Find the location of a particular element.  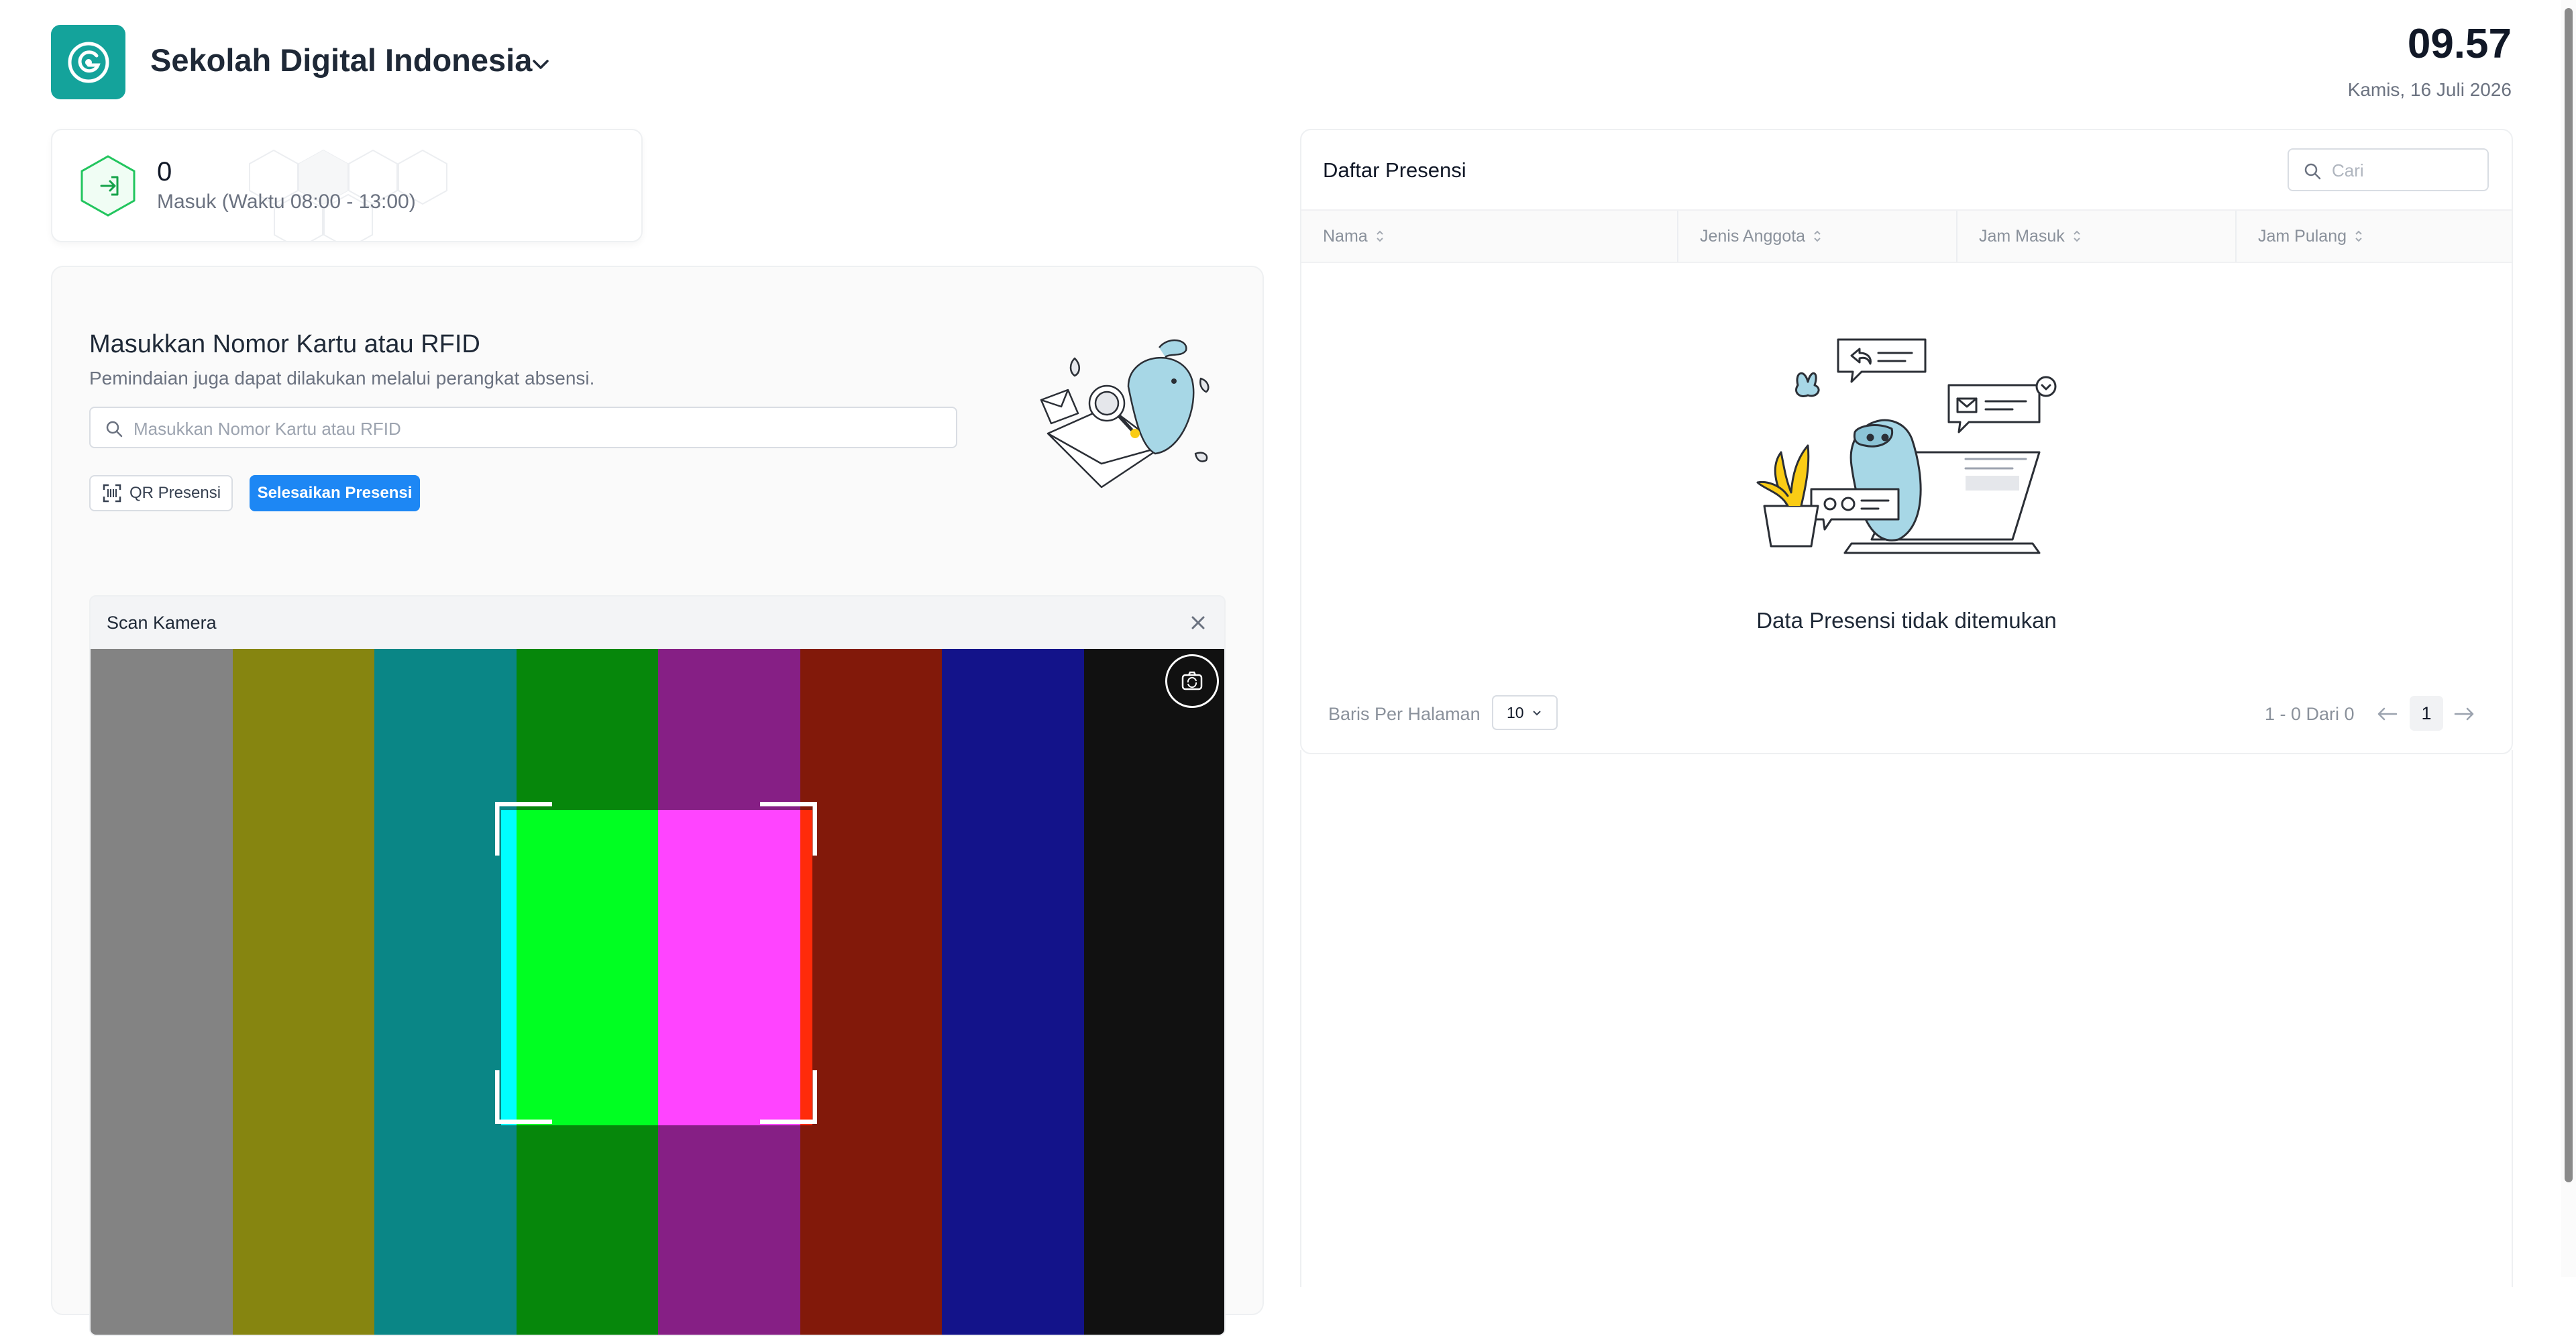

attendance-search-field is located at coordinates (2388, 170).